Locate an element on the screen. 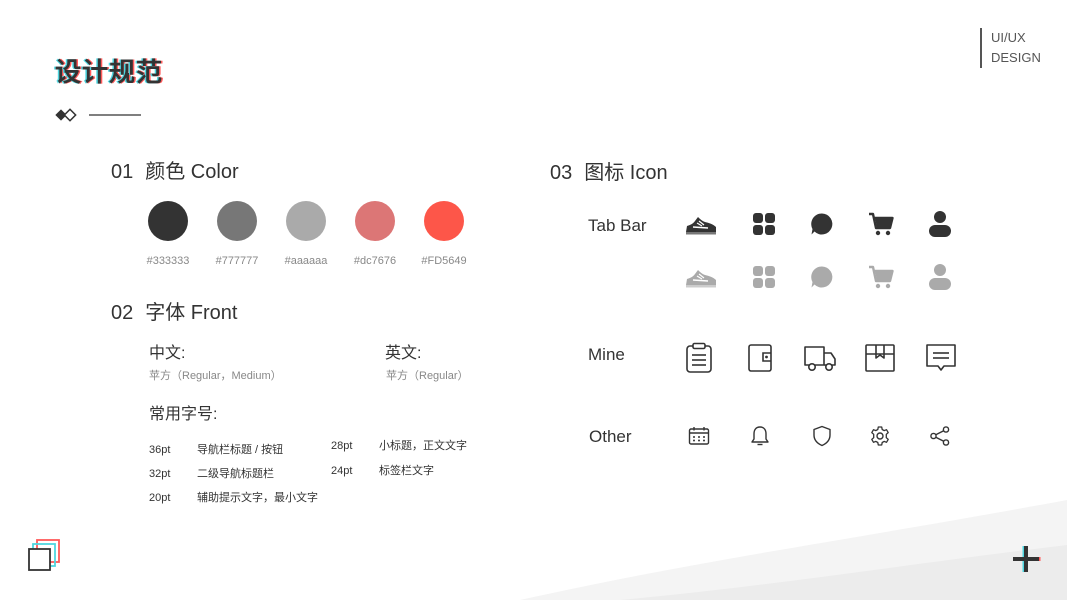 This screenshot has width=1067, height=600. delivery-truck-icon is located at coordinates (820, 358).